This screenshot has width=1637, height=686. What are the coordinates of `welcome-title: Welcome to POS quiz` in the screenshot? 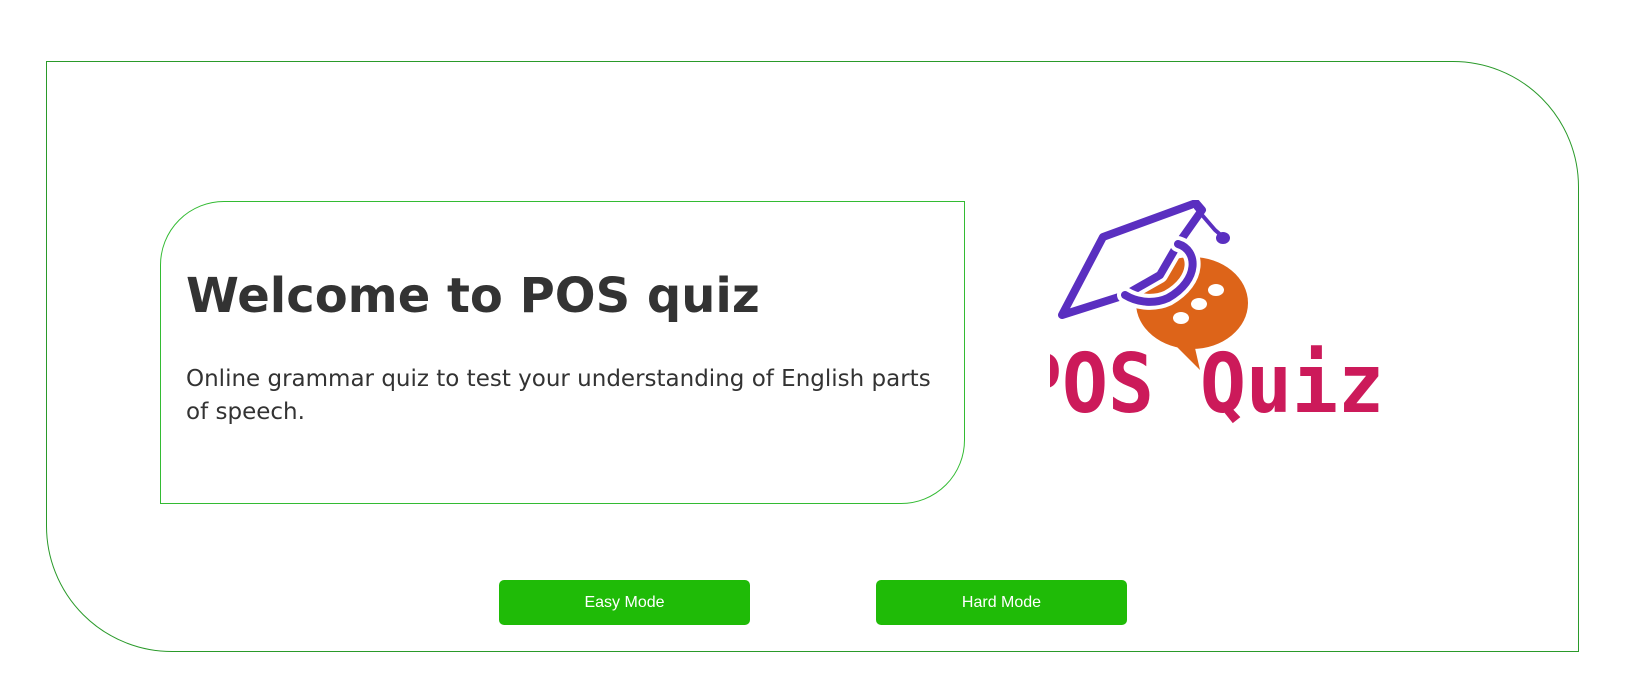 It's located at (473, 296).